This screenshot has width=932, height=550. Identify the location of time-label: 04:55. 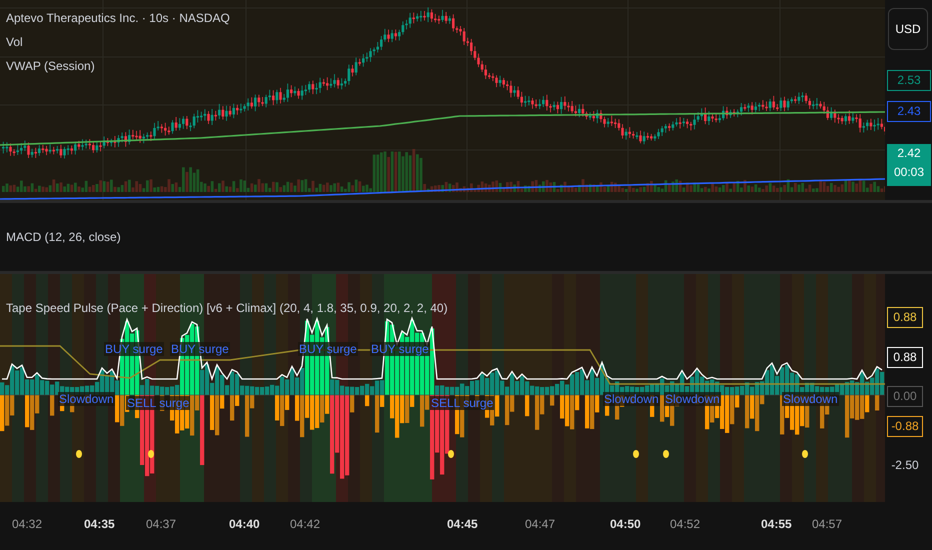
(776, 524).